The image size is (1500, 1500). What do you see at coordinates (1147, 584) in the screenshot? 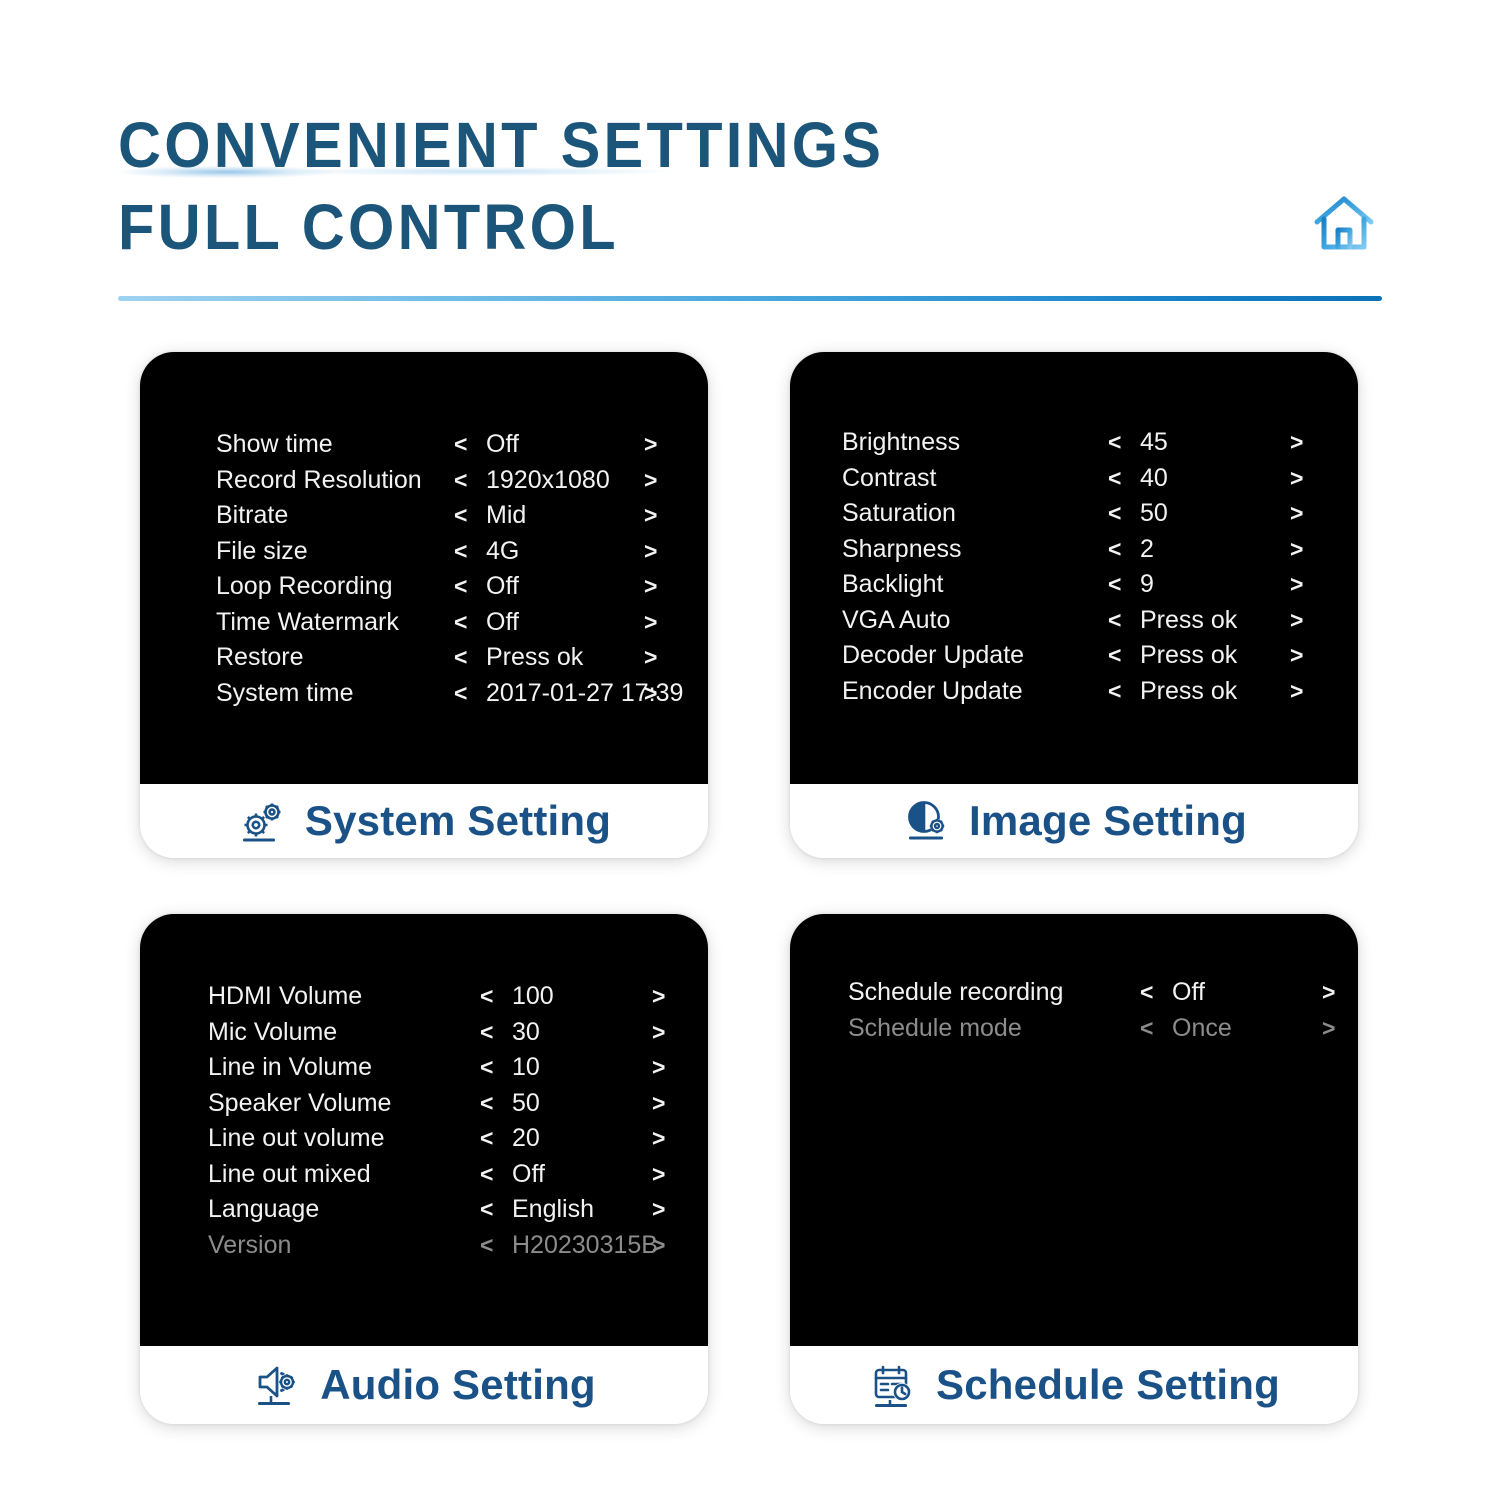
I see `osd-row-value: 9` at bounding box center [1147, 584].